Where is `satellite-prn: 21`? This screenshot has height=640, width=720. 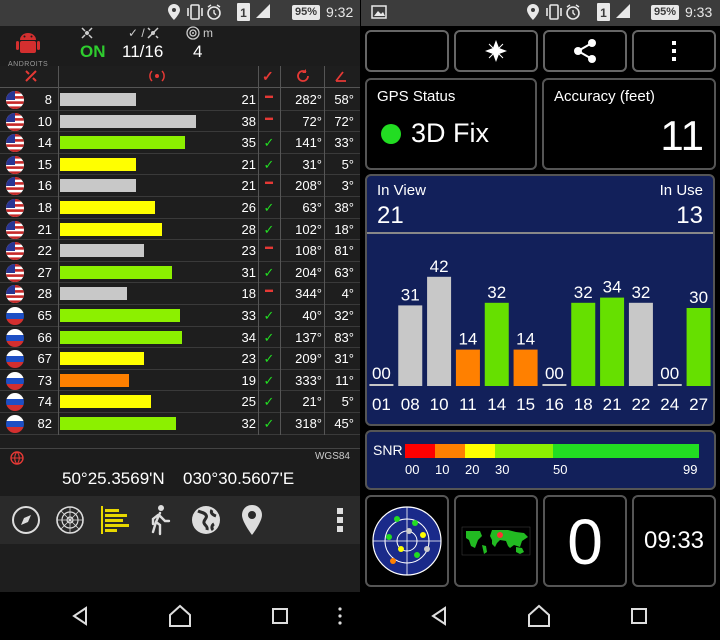
satellite-prn: 21 is located at coordinates (44, 229).